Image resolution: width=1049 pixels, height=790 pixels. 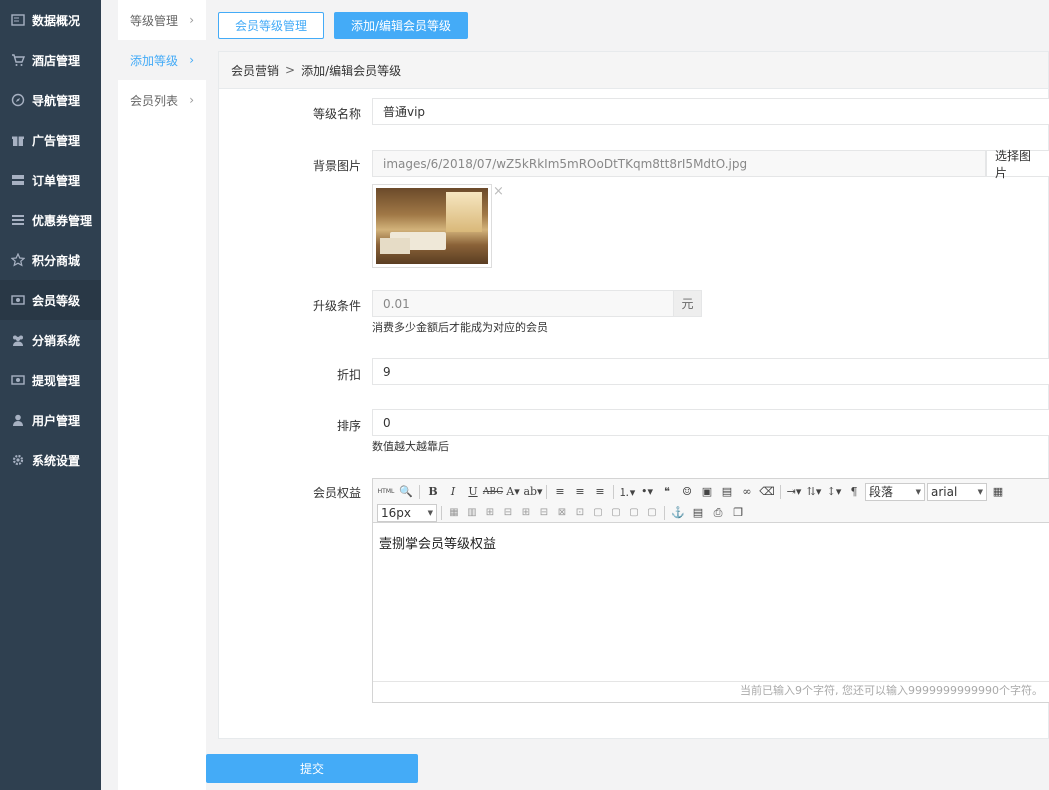 What do you see at coordinates (707, 492) in the screenshot?
I see `image-icon: ▣` at bounding box center [707, 492].